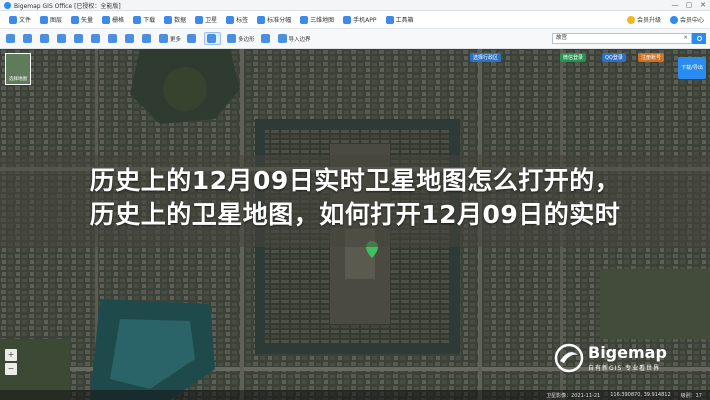 Image resolution: width=710 pixels, height=400 pixels. I want to click on toolbox-icon, so click(389, 19).